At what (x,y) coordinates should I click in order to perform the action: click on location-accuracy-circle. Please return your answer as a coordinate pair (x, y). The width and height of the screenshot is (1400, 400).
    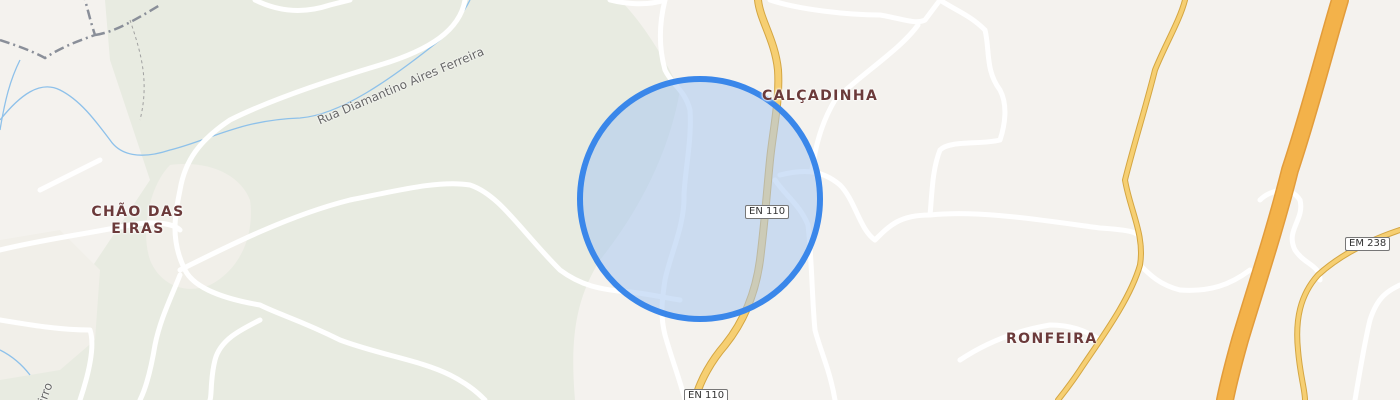
    Looking at the image, I should click on (700, 199).